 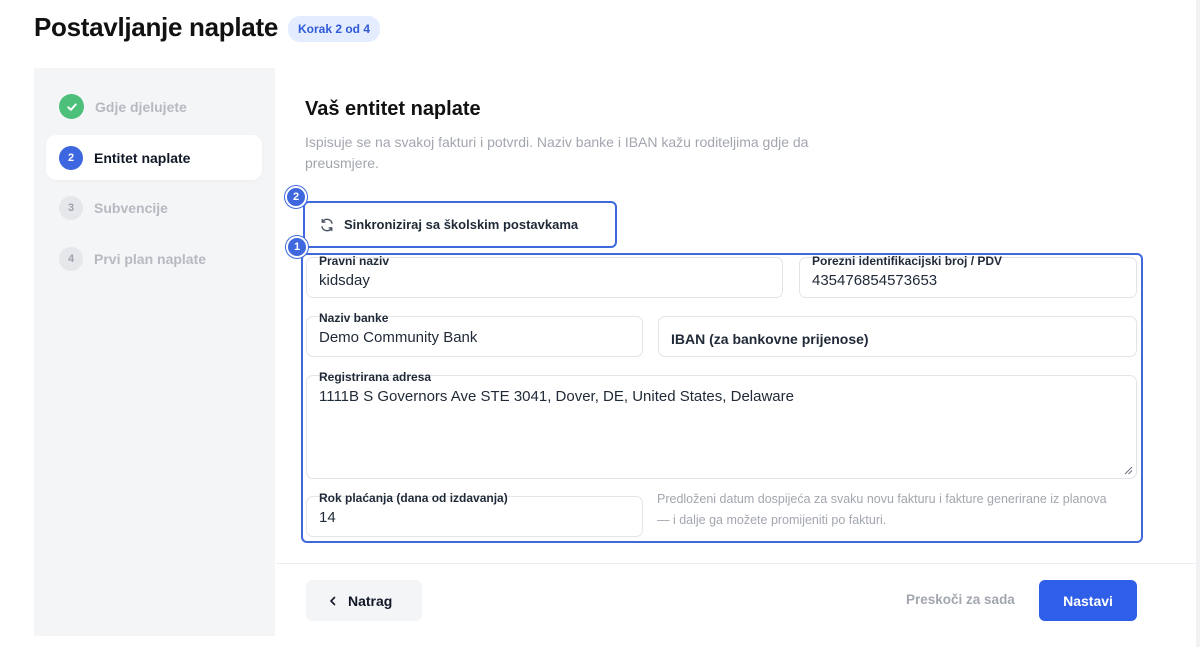 What do you see at coordinates (297, 247) in the screenshot?
I see `annotation-marker-1: 1` at bounding box center [297, 247].